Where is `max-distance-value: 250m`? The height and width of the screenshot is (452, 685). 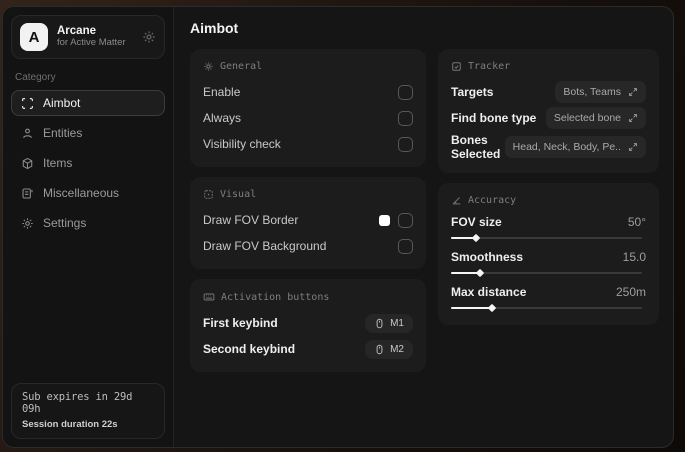
max-distance-value: 250m is located at coordinates (630, 292).